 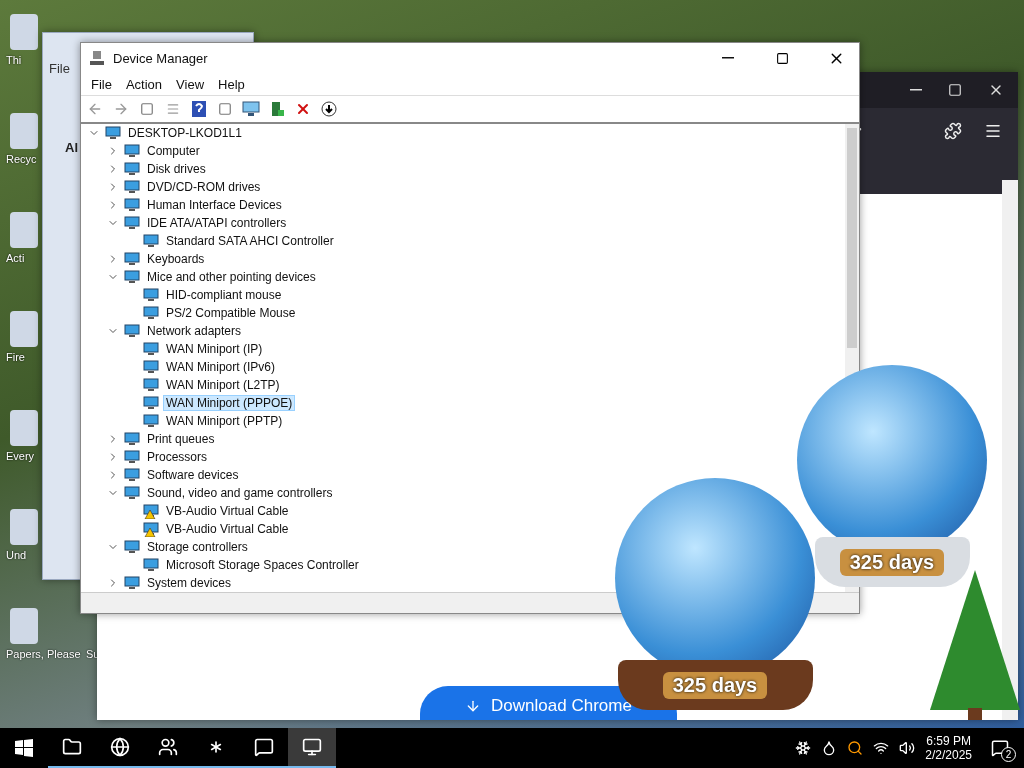 What do you see at coordinates (1008, 754) in the screenshot?
I see `notification-count: 2` at bounding box center [1008, 754].